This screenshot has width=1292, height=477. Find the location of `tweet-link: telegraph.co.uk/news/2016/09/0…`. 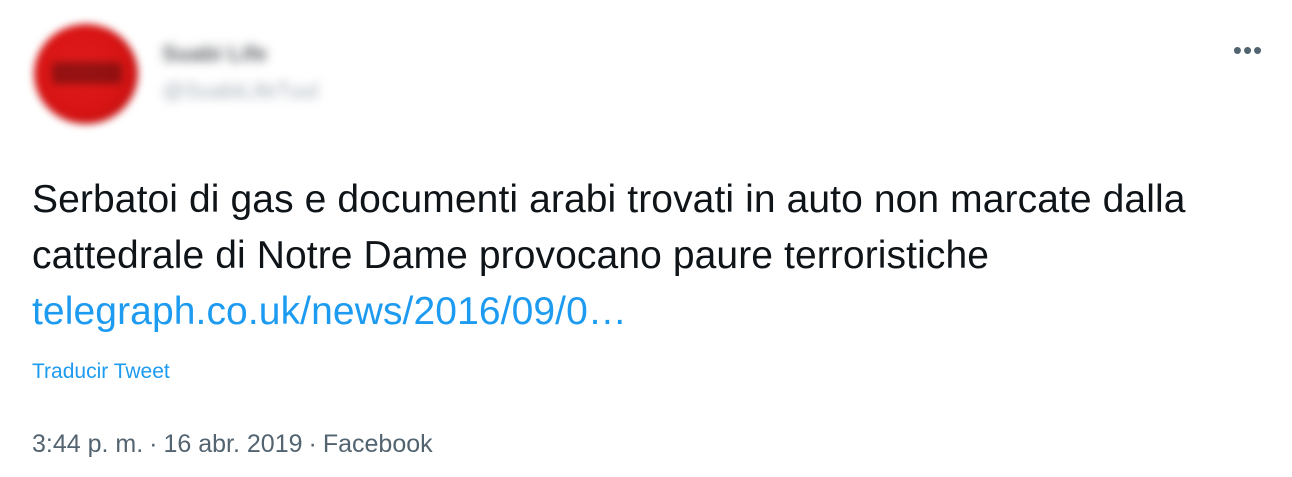

tweet-link: telegraph.co.uk/news/2016/09/0… is located at coordinates (329, 311).